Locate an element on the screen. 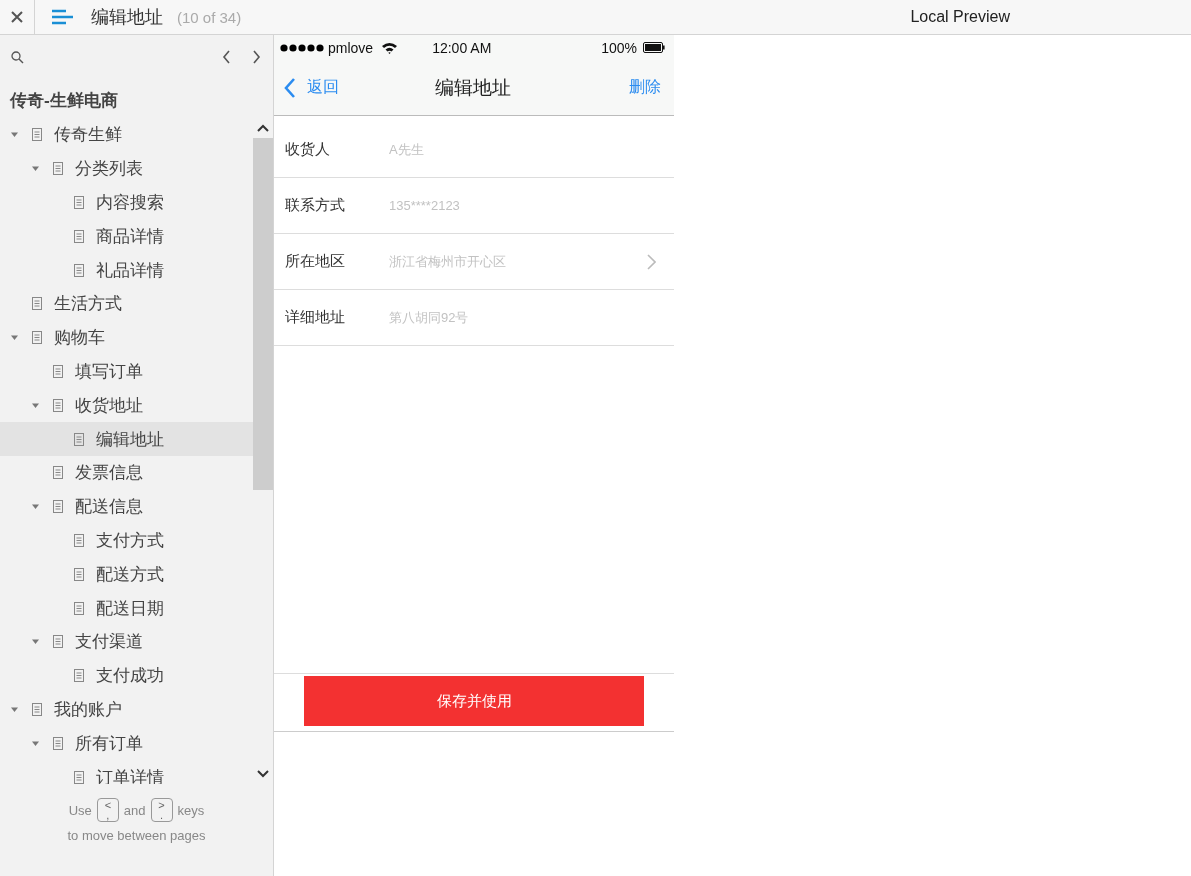 This screenshot has height=876, width=1191. screen-title: 编辑地址 is located at coordinates (472, 87).